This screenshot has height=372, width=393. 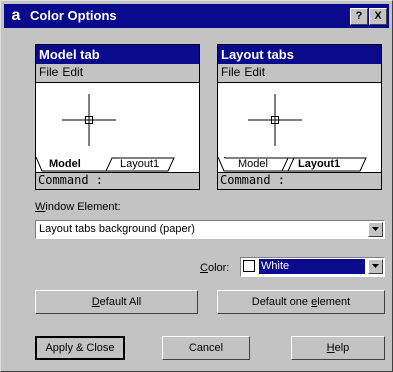 What do you see at coordinates (16, 15) in the screenshot?
I see `autocad-app-icon: a` at bounding box center [16, 15].